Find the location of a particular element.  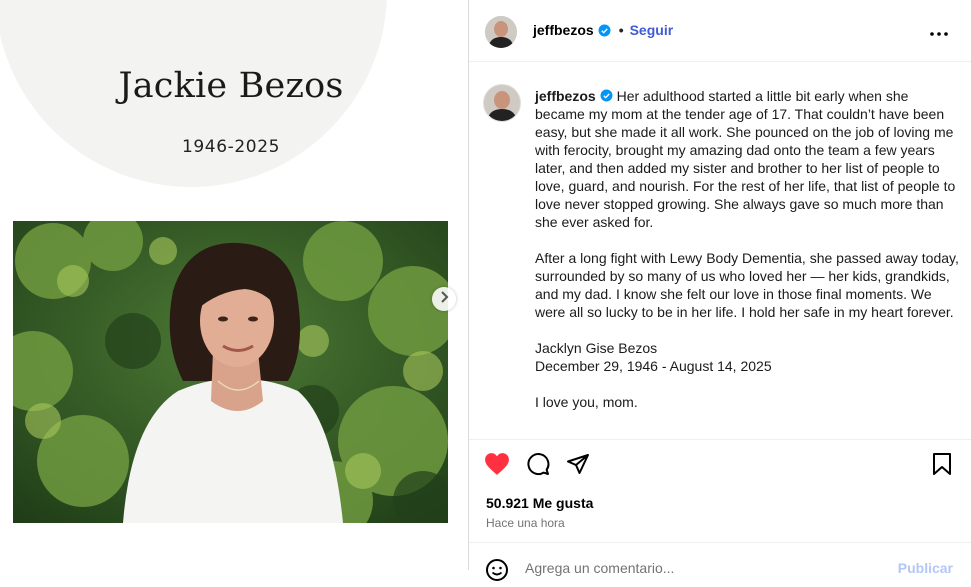

chevron-right-icon is located at coordinates (444, 299).